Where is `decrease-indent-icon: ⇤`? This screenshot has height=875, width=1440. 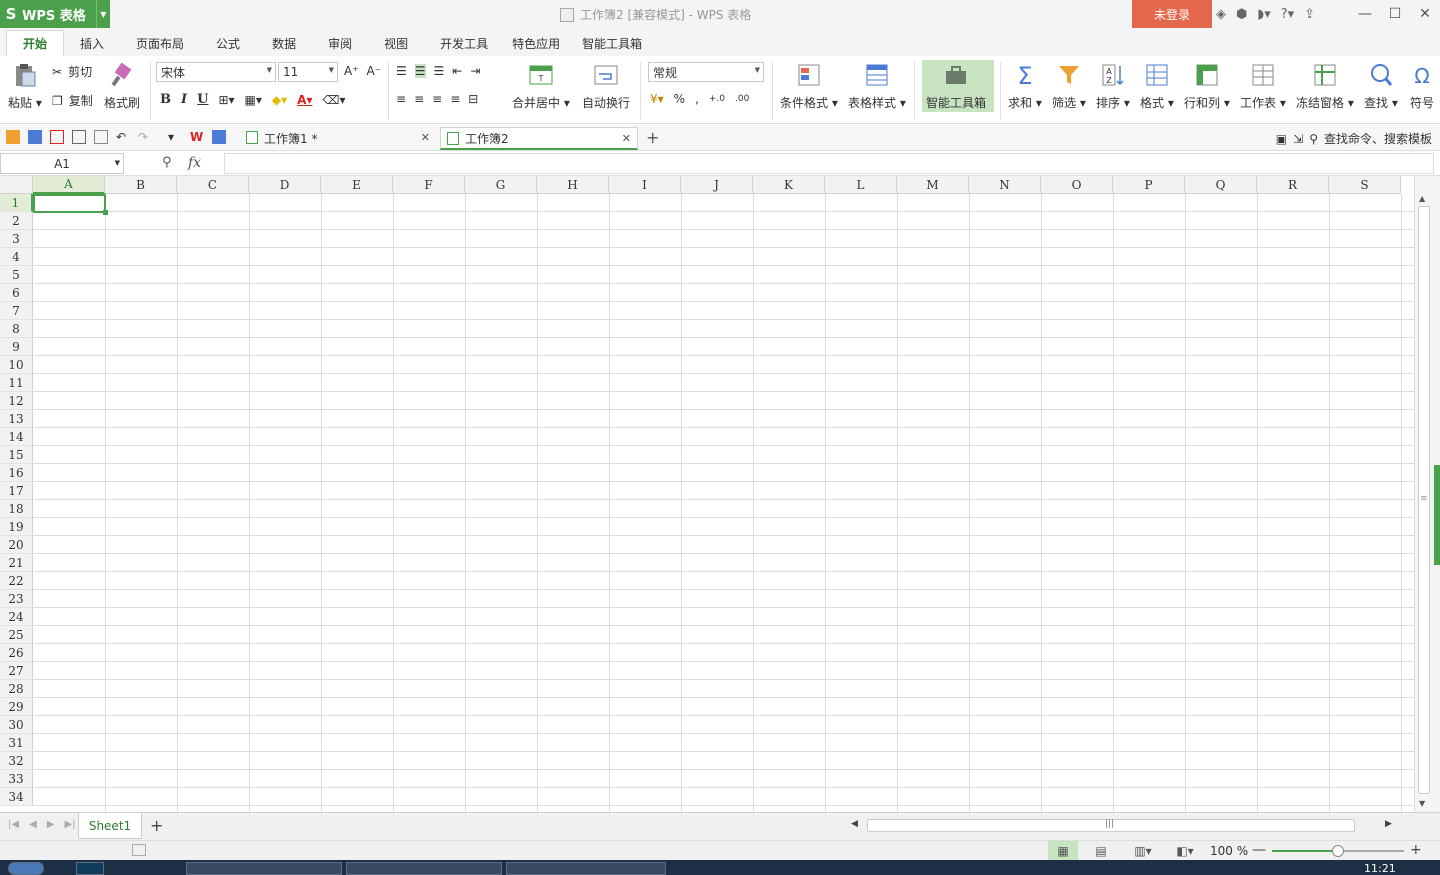
decrease-indent-icon: ⇤ is located at coordinates (457, 71).